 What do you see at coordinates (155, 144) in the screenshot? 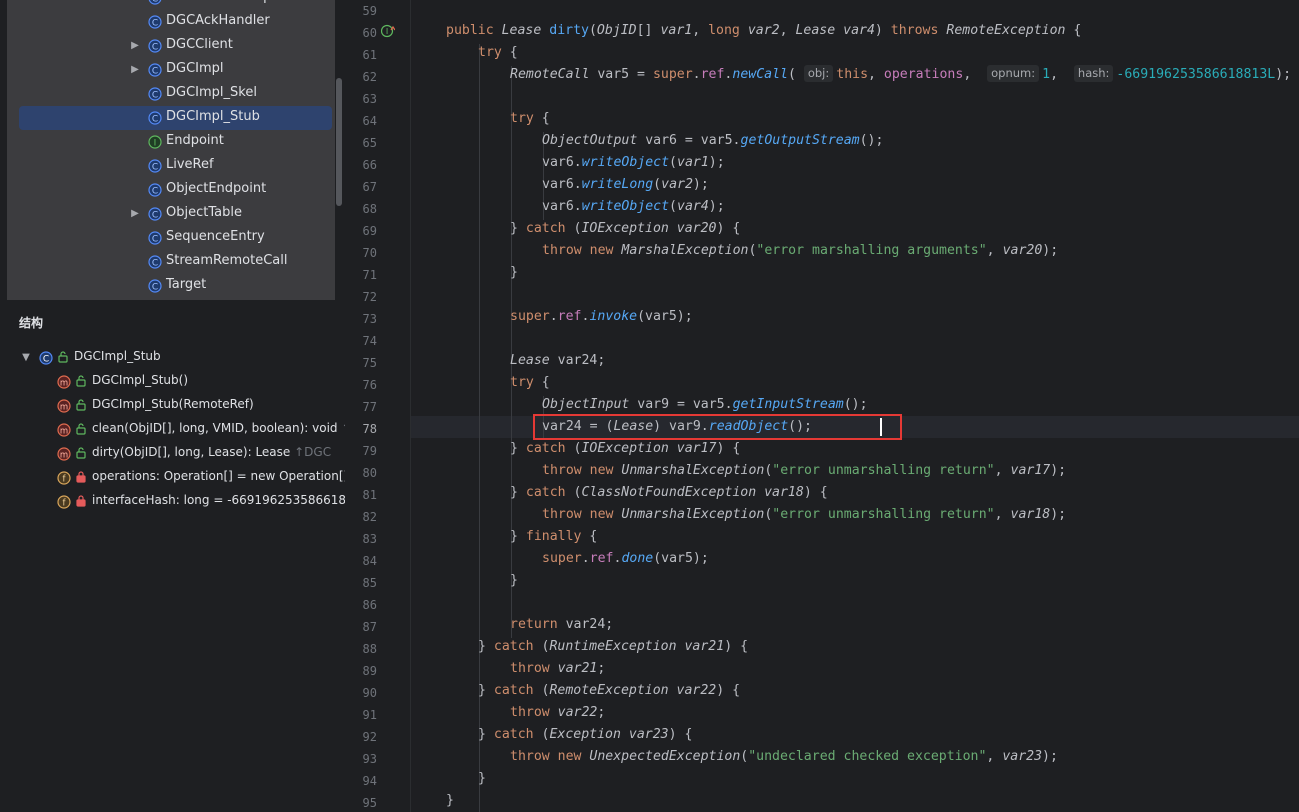
I see `svg-text: I` at bounding box center [155, 144].